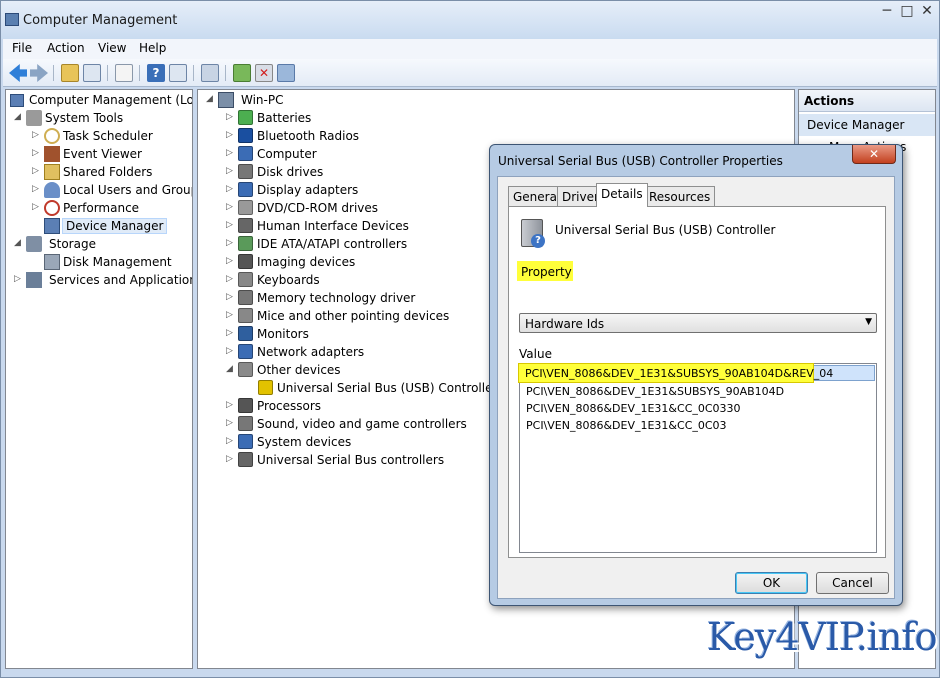 This screenshot has height=678, width=940. What do you see at coordinates (565, 324) in the screenshot?
I see `property-selected-value: Hardware Ids` at bounding box center [565, 324].